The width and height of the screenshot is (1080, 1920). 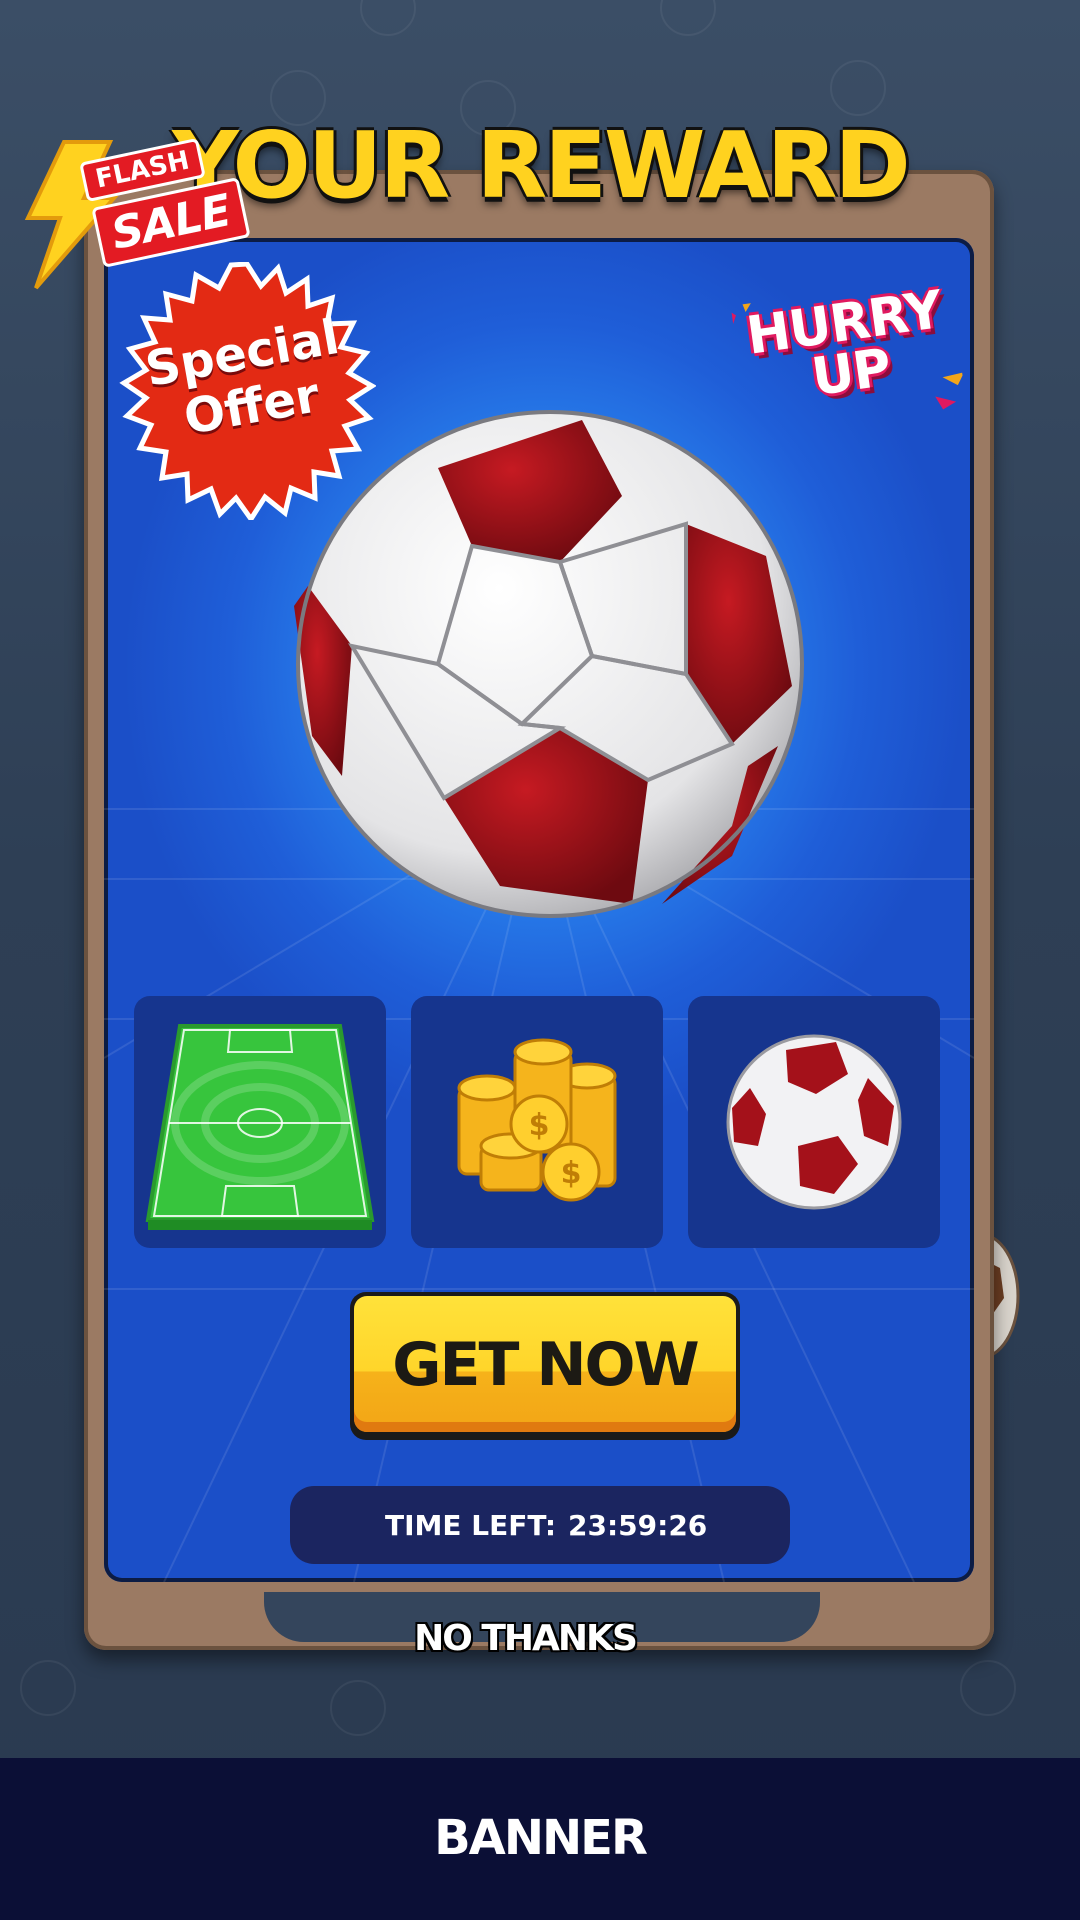 I want to click on get-now-label: GET NOW, so click(x=545, y=1365).